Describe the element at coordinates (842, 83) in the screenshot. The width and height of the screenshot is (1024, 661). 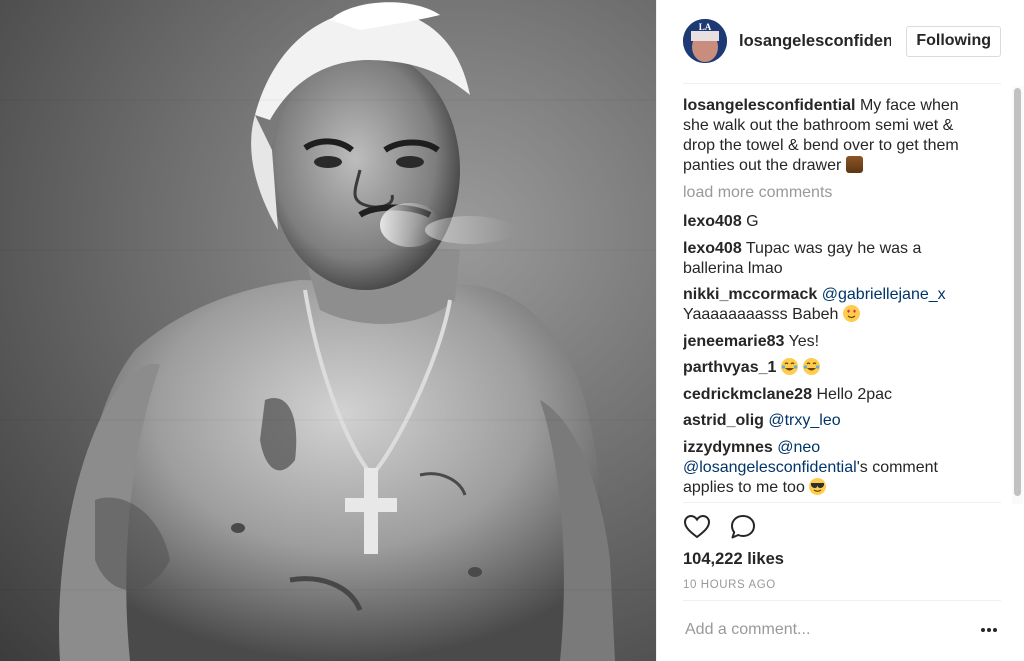
I see `header-divider` at that location.